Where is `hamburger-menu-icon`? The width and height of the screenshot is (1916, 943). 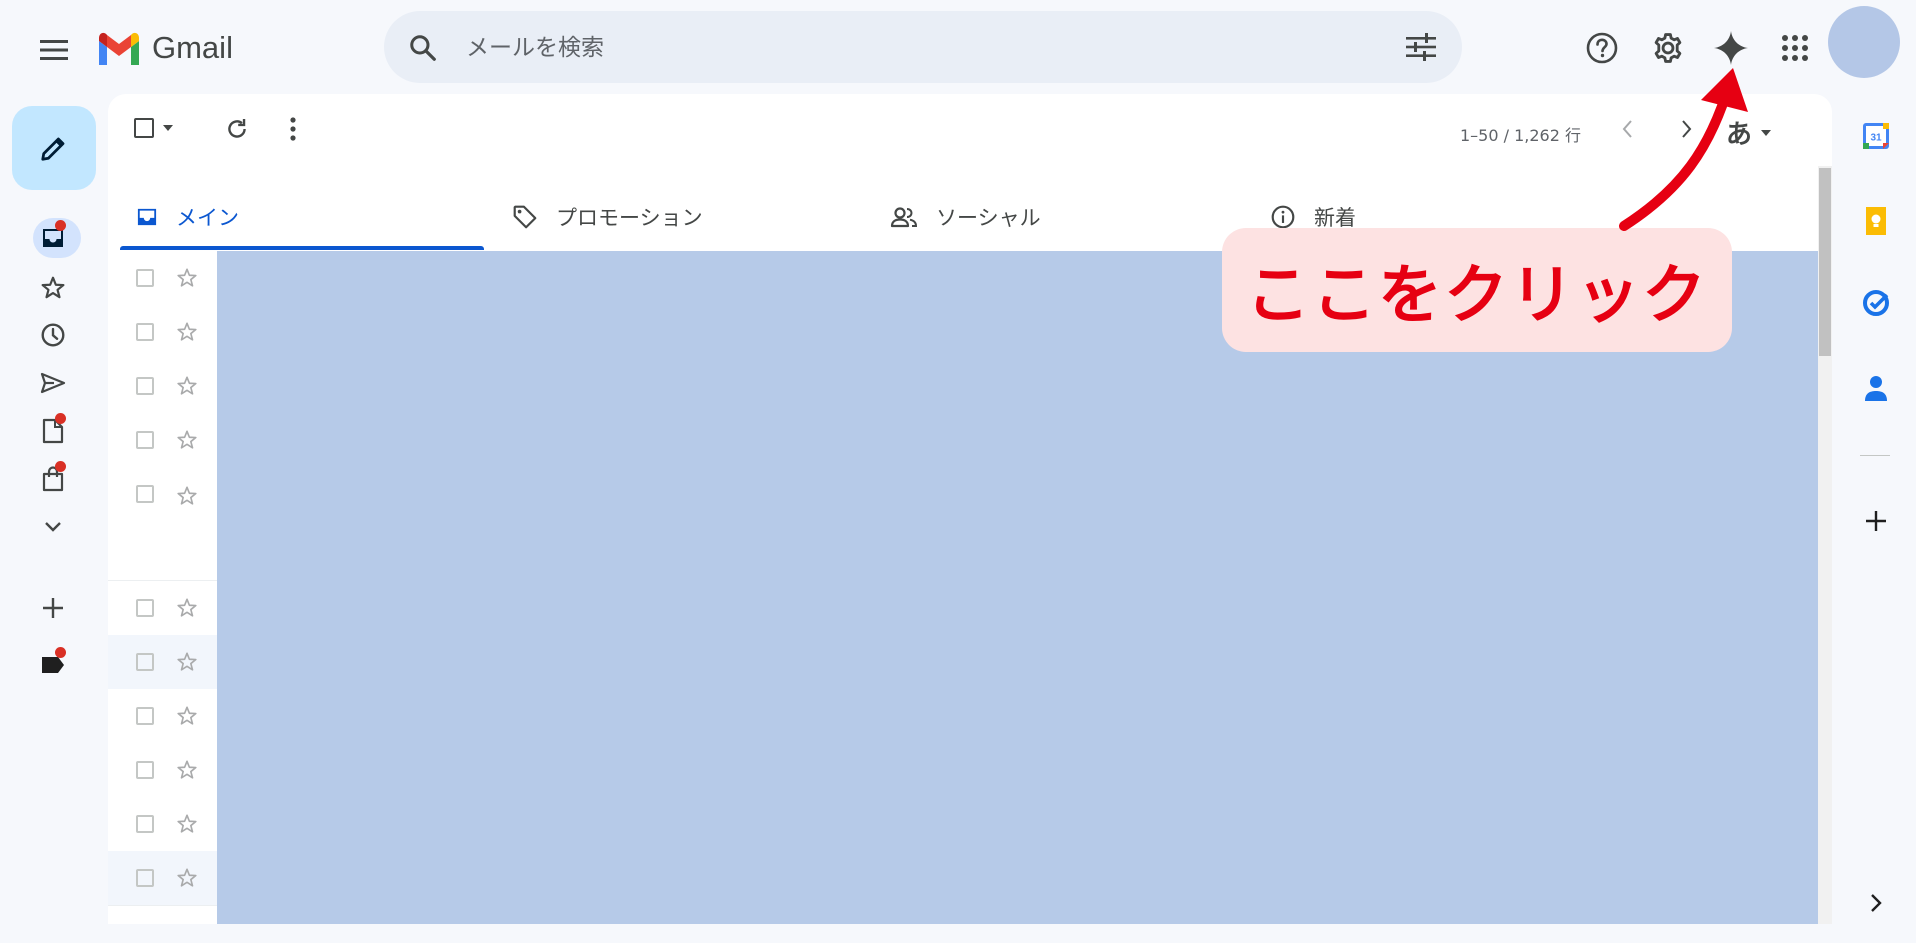
hamburger-menu-icon is located at coordinates (54, 50).